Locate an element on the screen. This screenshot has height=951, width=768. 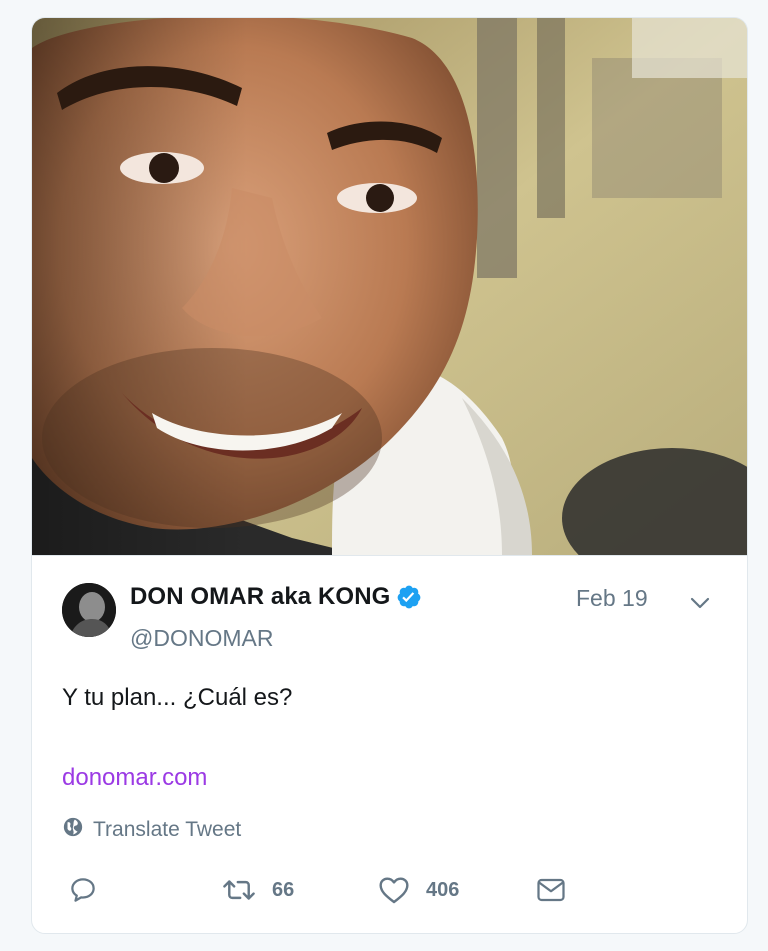
reply-button is located at coordinates (83, 890).